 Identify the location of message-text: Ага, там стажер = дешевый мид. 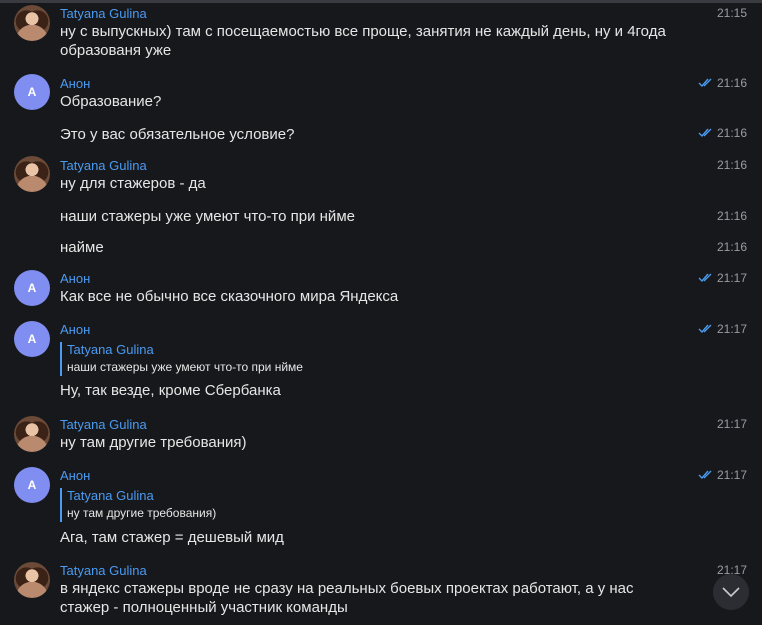
(172, 537).